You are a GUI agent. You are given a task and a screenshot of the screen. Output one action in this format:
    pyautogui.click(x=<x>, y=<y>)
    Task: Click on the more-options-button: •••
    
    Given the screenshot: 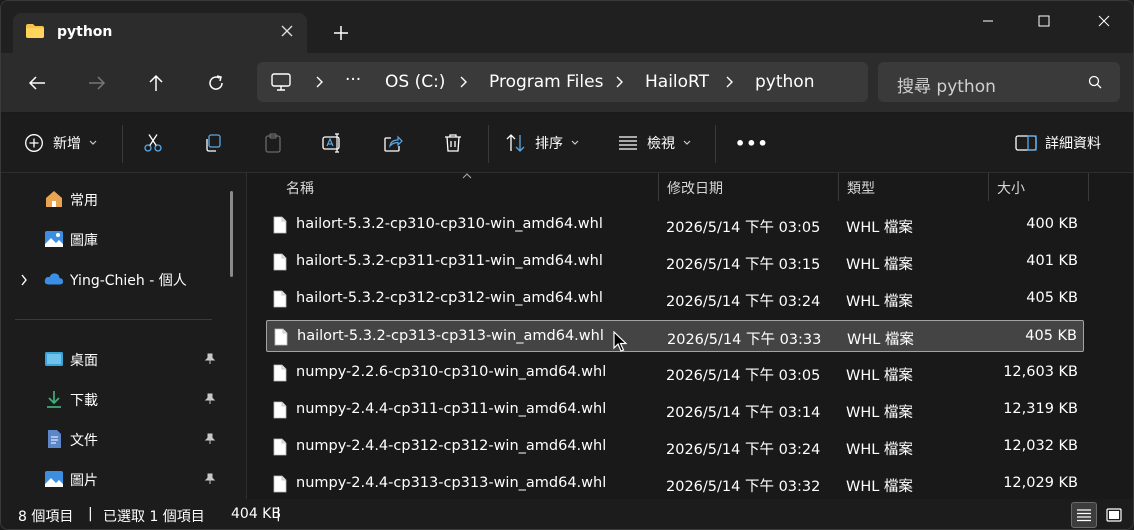 What is the action you would take?
    pyautogui.click(x=752, y=143)
    